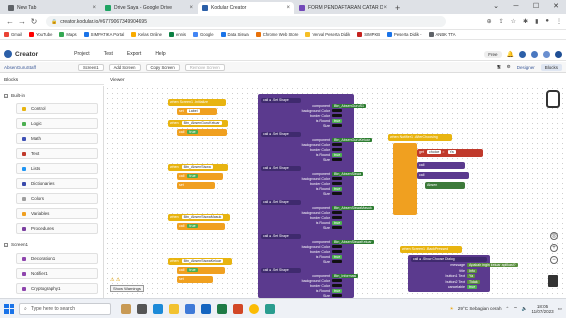 This screenshot has width=566, height=318. I want to click on powerpoint-app-icon, so click(238, 308).